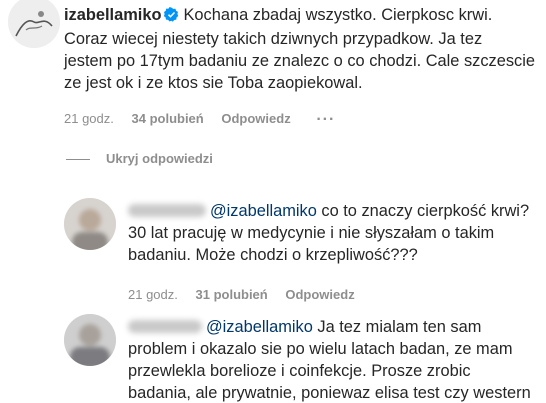 This screenshot has width=546, height=403. Describe the element at coordinates (397, 327) in the screenshot. I see `reply-line: Ja tez mialam ten sam` at that location.